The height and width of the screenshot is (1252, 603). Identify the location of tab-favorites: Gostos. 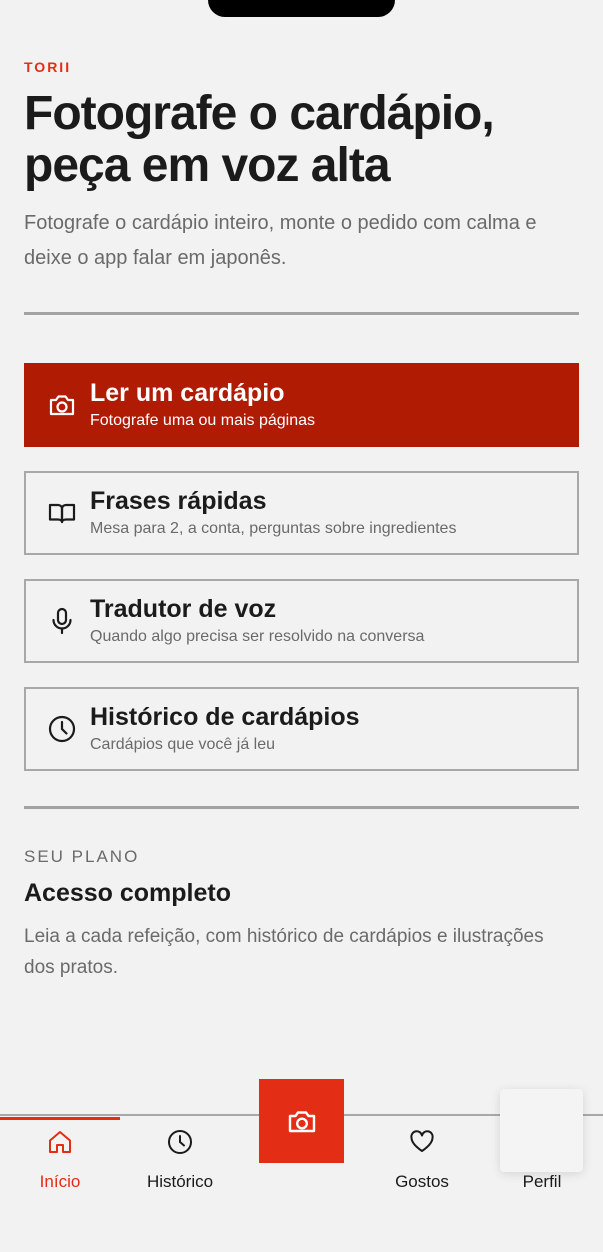
(422, 1163).